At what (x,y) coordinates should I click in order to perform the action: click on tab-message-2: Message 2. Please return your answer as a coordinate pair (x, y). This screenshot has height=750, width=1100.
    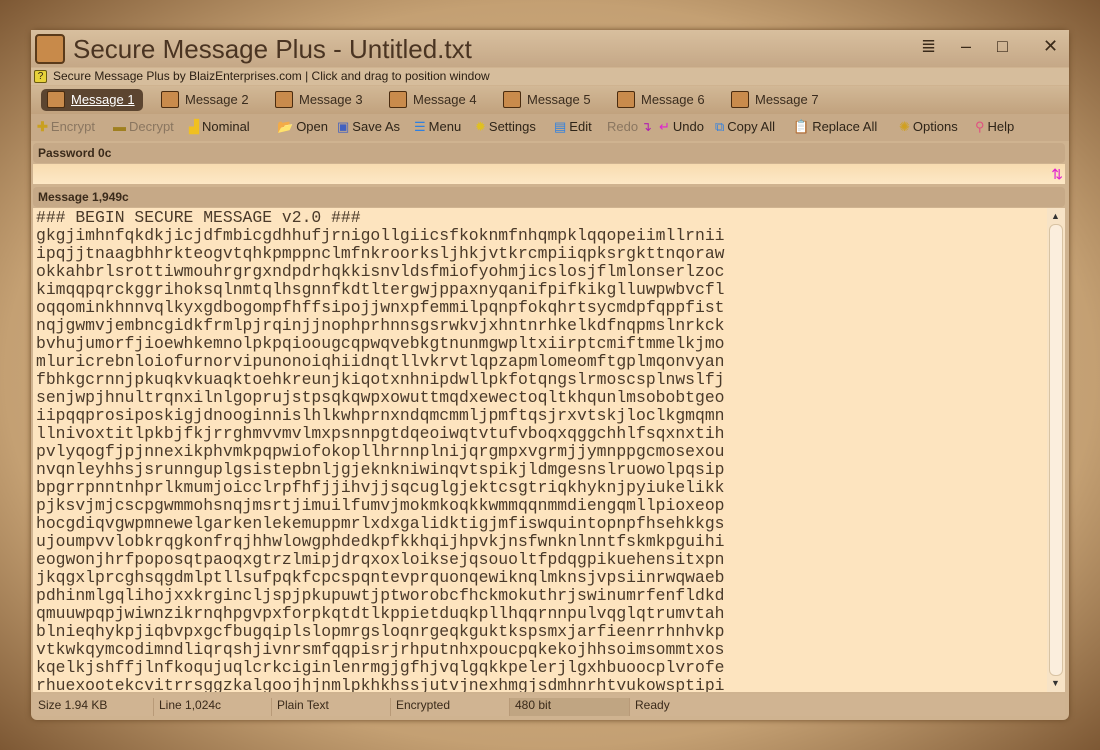
    Looking at the image, I should click on (202, 100).